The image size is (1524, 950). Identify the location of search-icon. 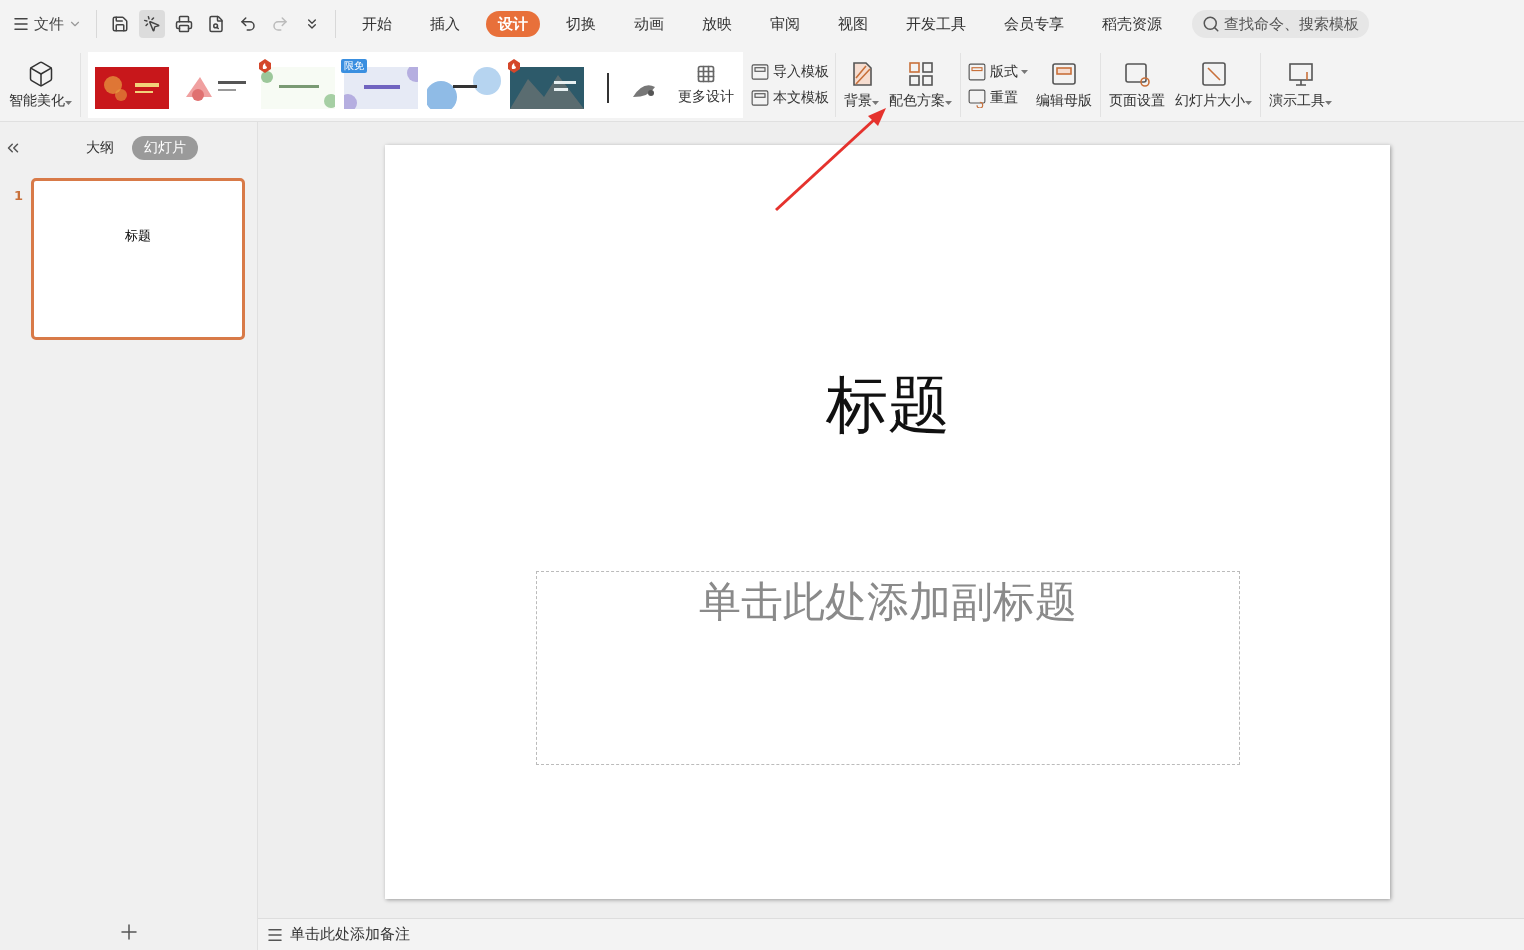
(1211, 24).